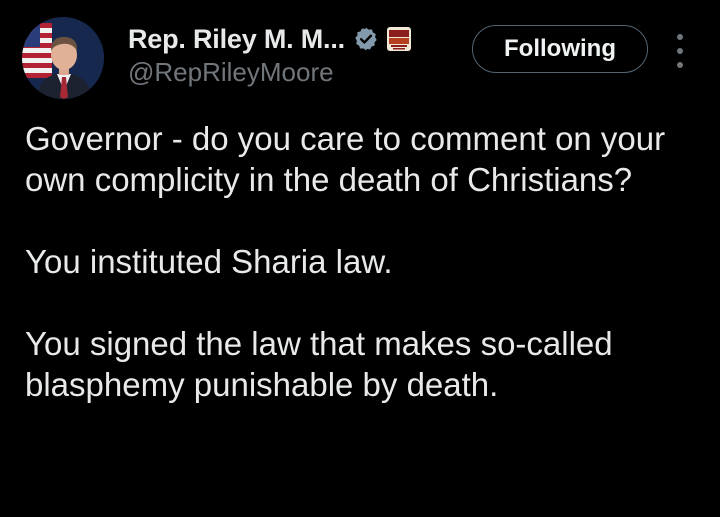  I want to click on tweet-paragraph: You instituted Sharia law., so click(209, 261).